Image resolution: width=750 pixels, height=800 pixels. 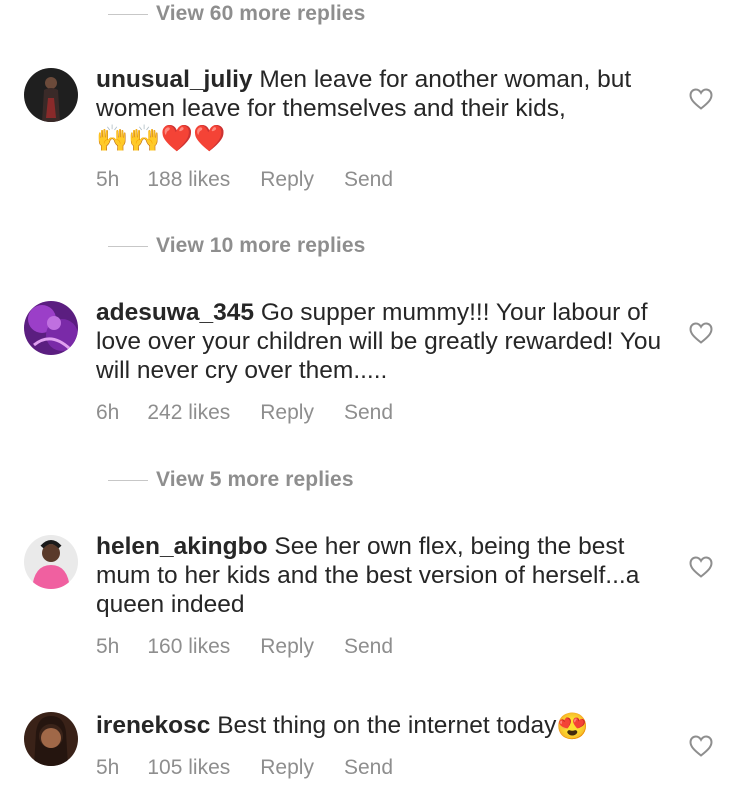 I want to click on comment-username: unusual_juliy, so click(x=174, y=79).